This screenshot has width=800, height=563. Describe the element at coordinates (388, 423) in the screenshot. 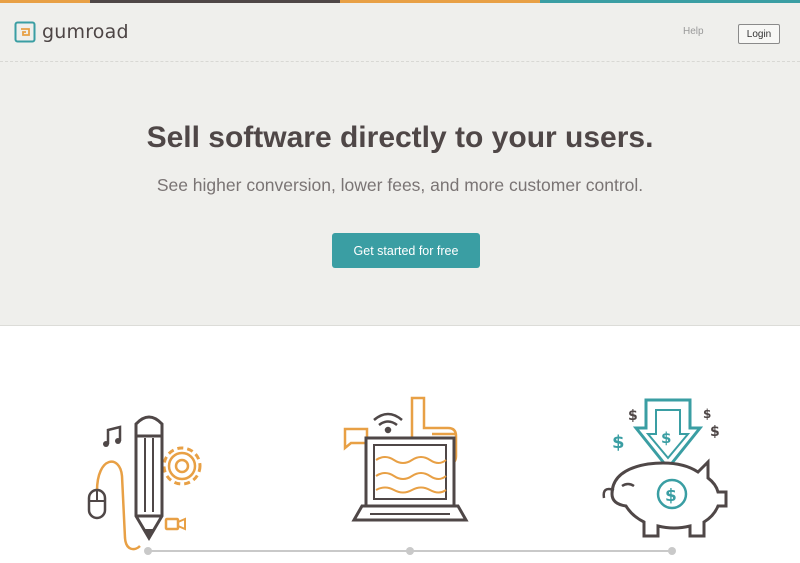

I see `wifi-icon` at that location.